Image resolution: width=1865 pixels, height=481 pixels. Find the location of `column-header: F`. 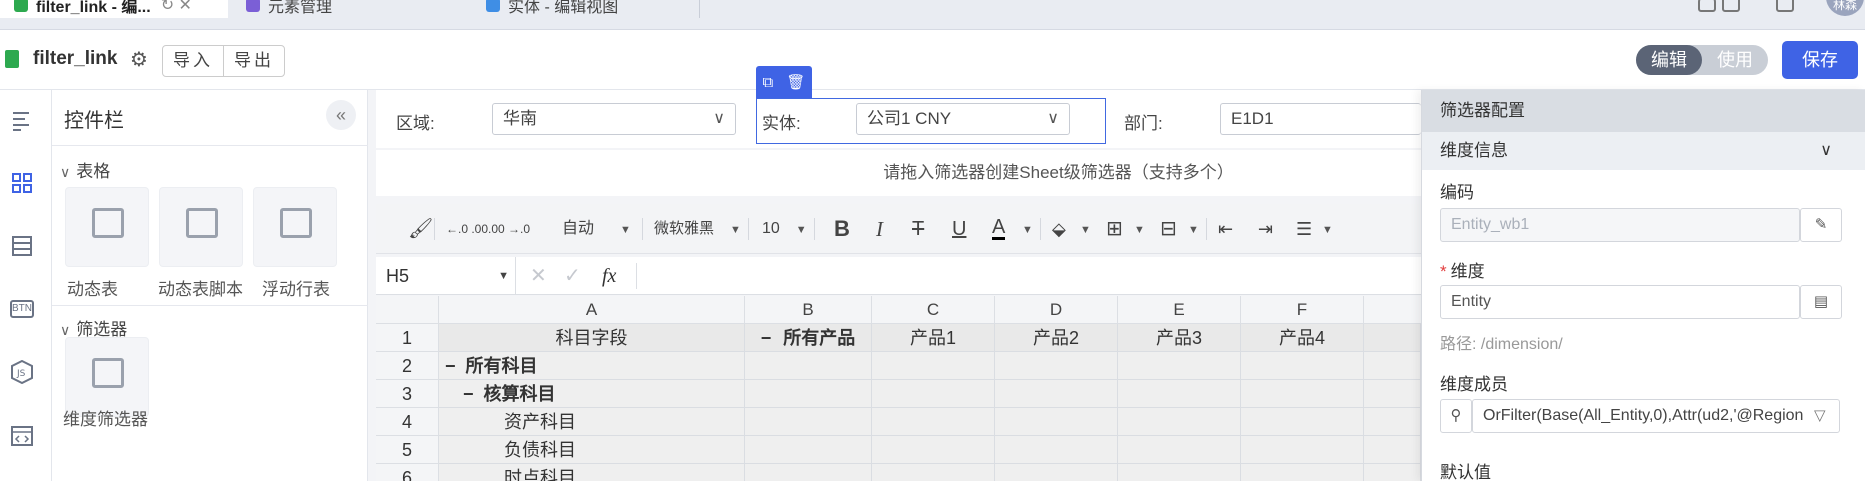

column-header: F is located at coordinates (1302, 310).